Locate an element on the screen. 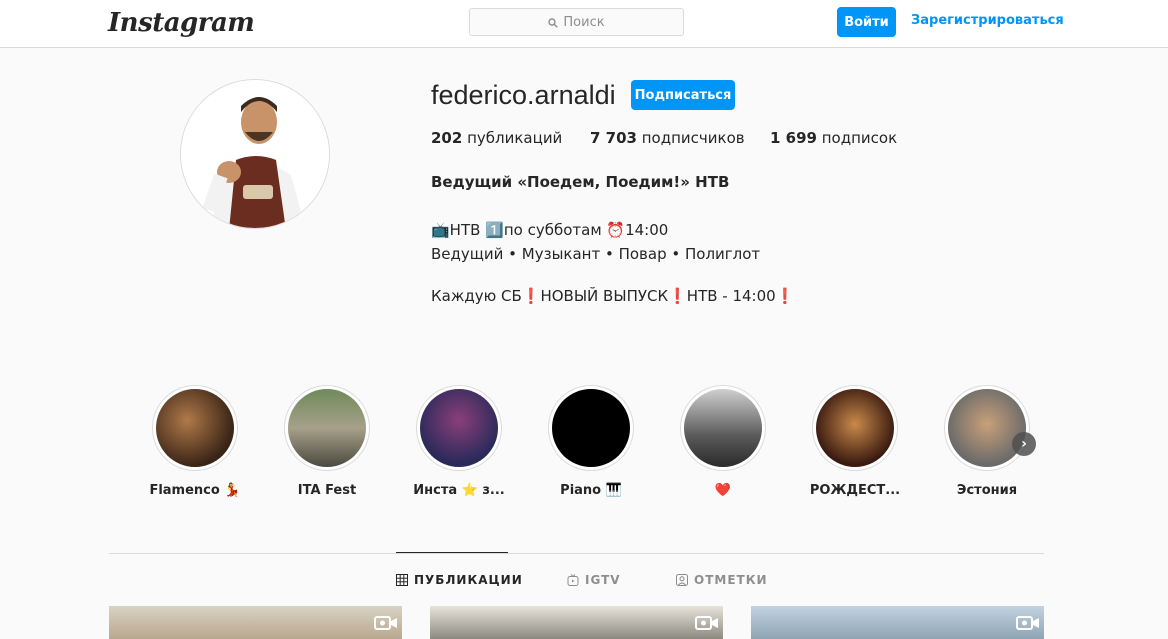 Image resolution: width=1168 pixels, height=639 pixels. search-placeholder: Поиск is located at coordinates (584, 22).